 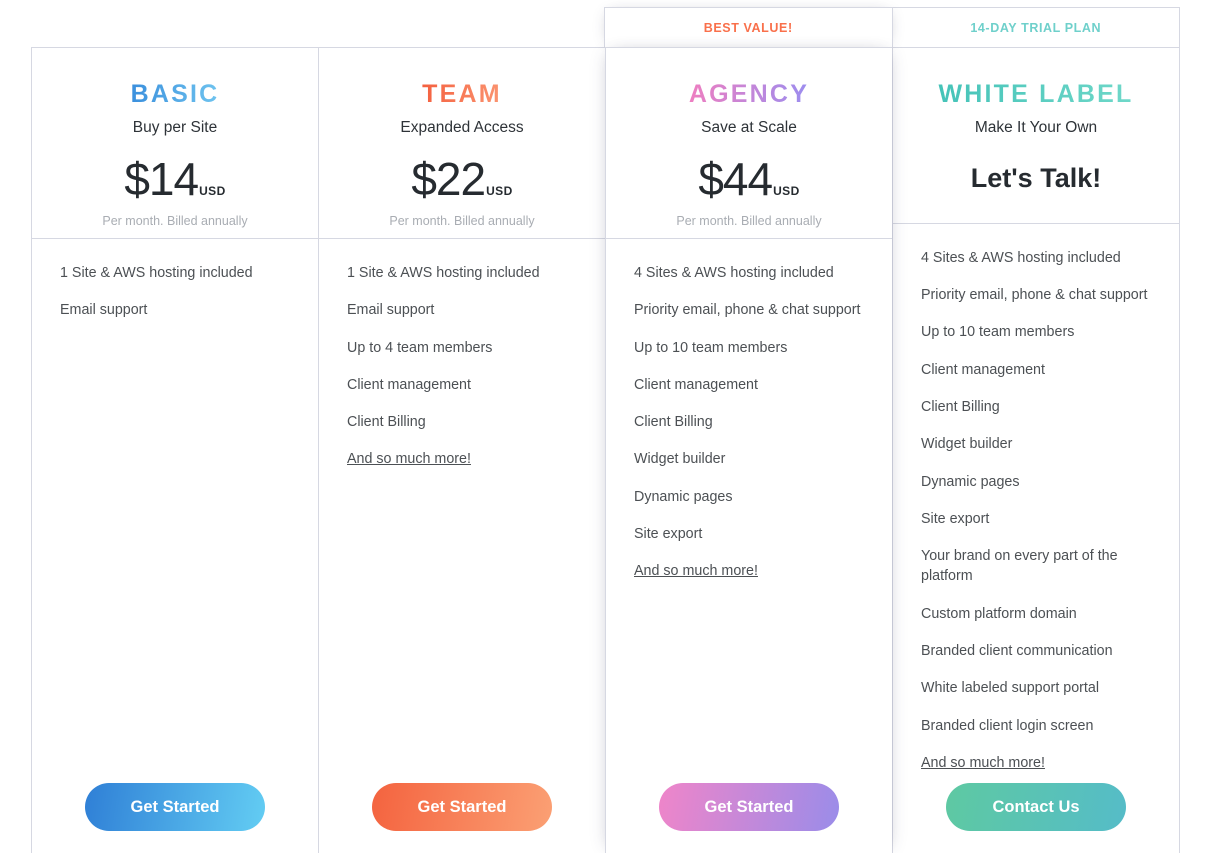 I want to click on feature-item: Up to 4 team members, so click(x=420, y=347).